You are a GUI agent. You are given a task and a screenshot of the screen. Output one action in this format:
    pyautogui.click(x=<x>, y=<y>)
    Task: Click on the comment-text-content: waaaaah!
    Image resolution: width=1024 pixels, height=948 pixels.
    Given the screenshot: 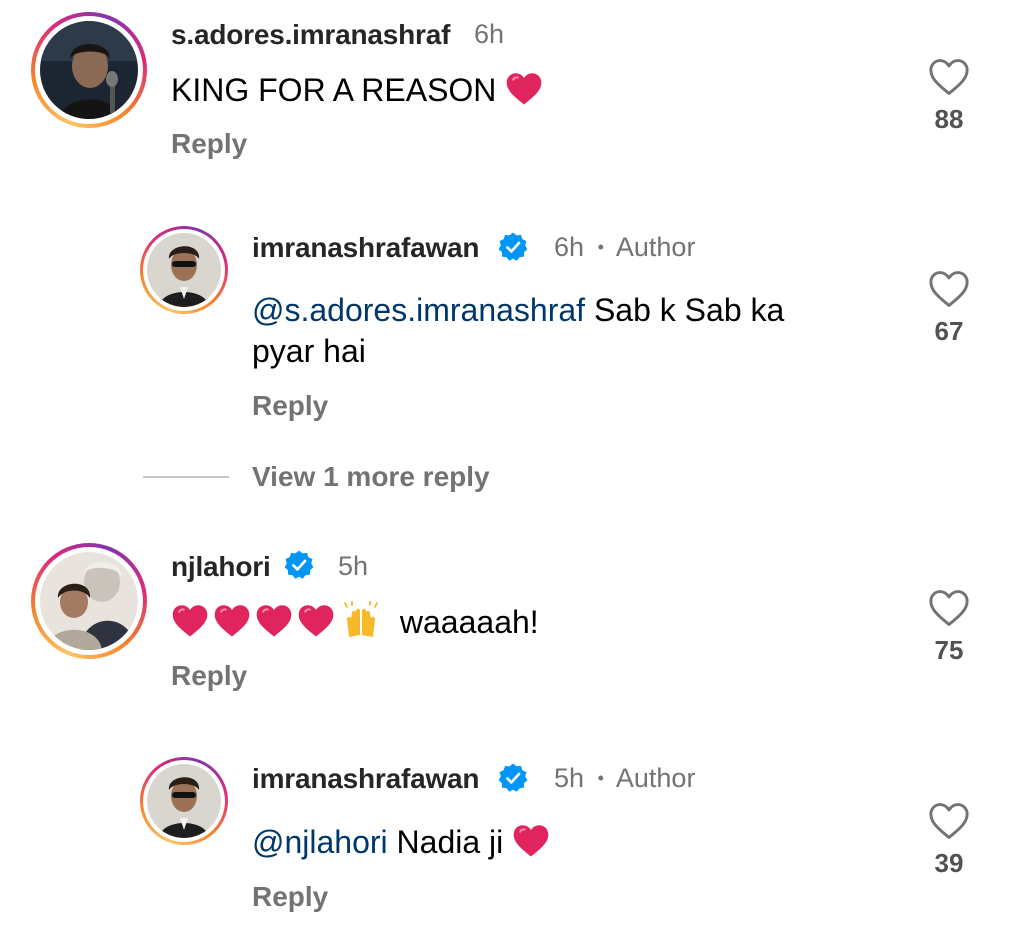 What is the action you would take?
    pyautogui.click(x=469, y=622)
    